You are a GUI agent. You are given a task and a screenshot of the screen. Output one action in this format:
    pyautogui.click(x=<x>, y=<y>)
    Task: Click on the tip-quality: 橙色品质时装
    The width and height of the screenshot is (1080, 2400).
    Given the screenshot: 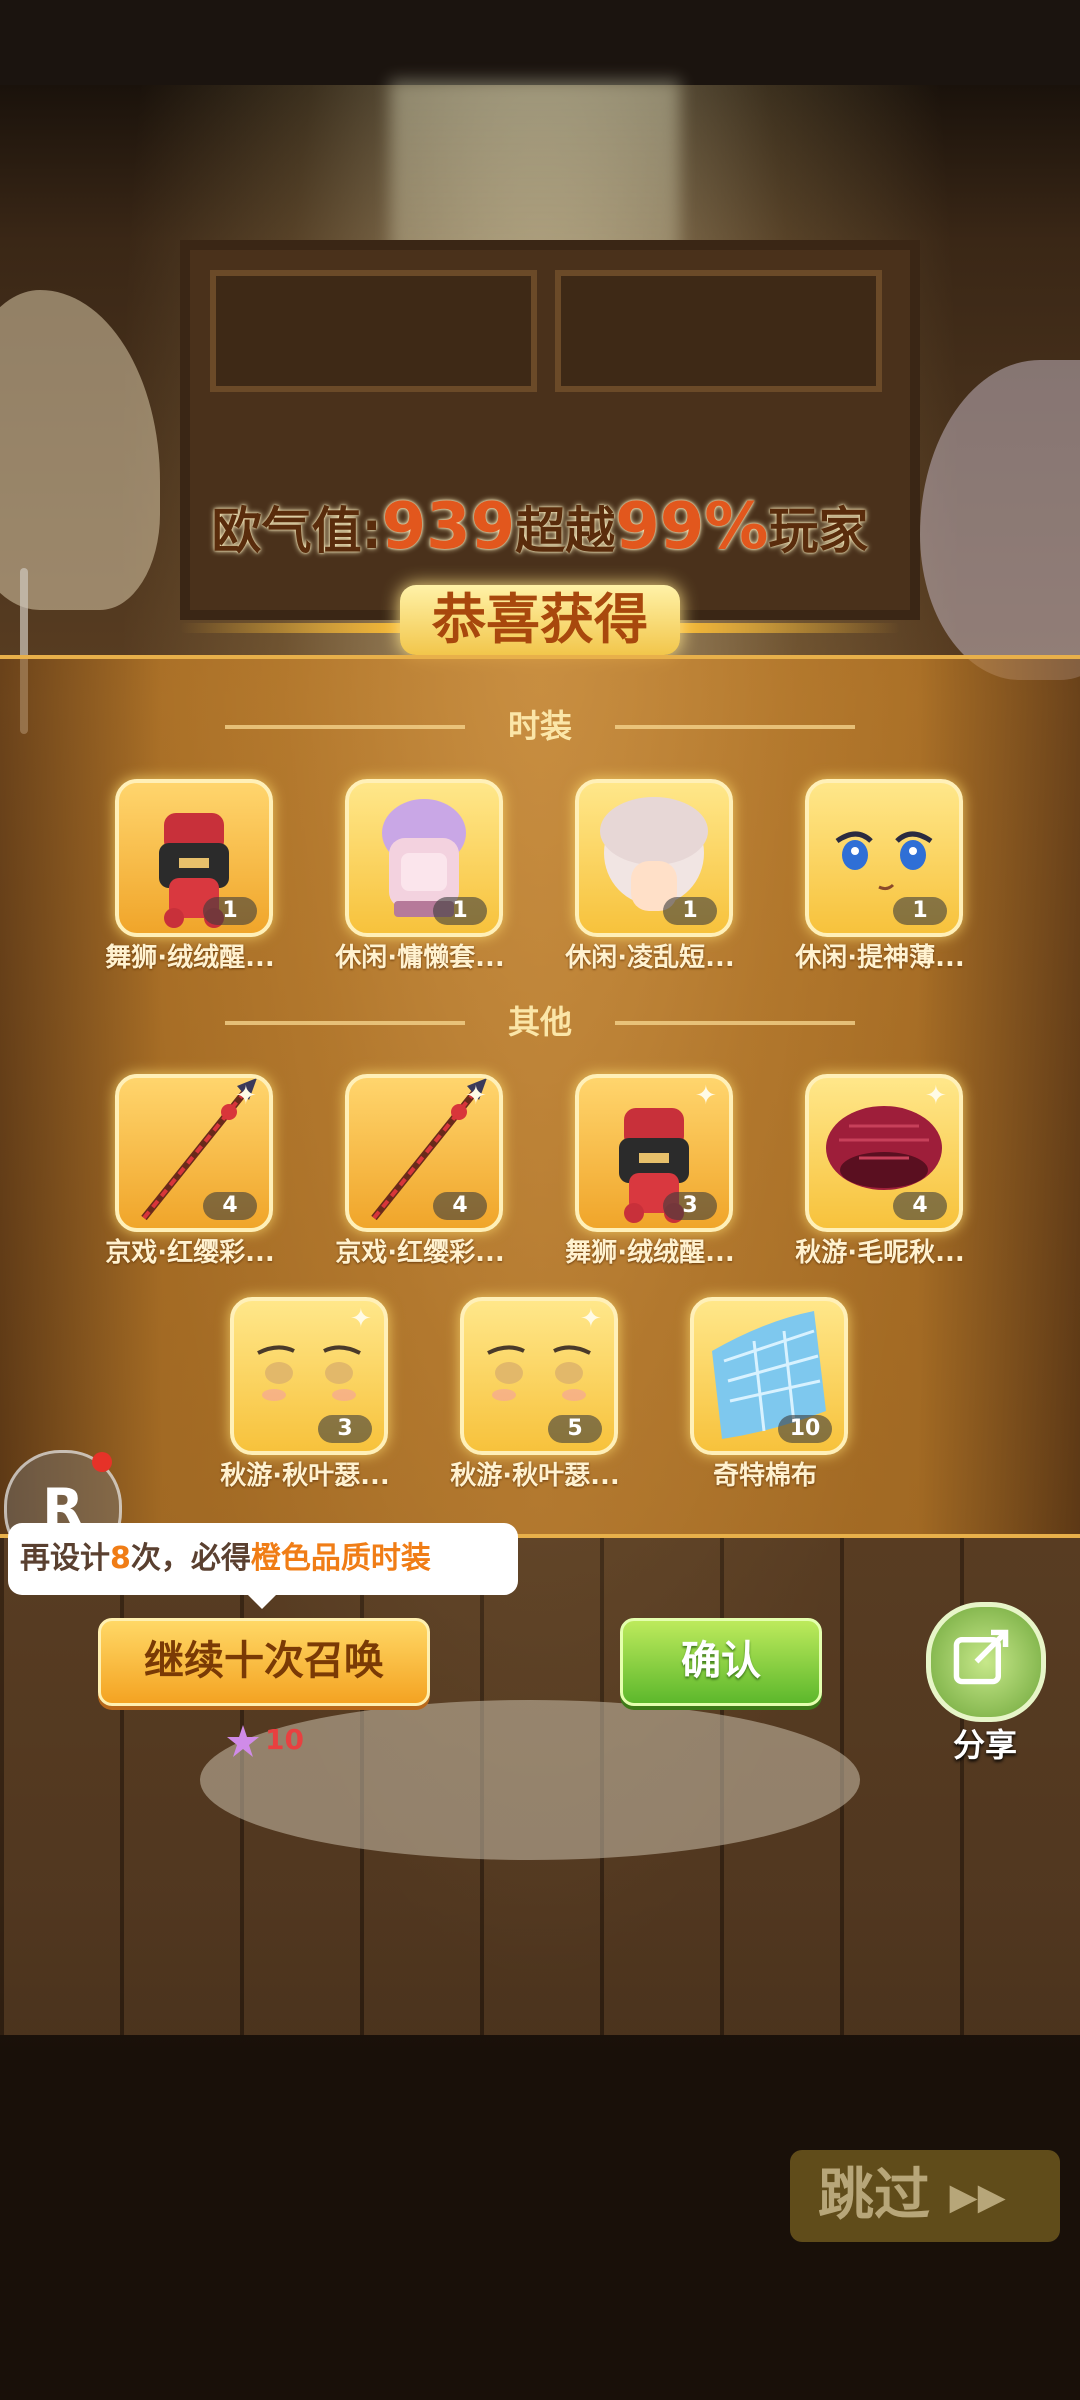 What is the action you would take?
    pyautogui.click(x=340, y=1558)
    